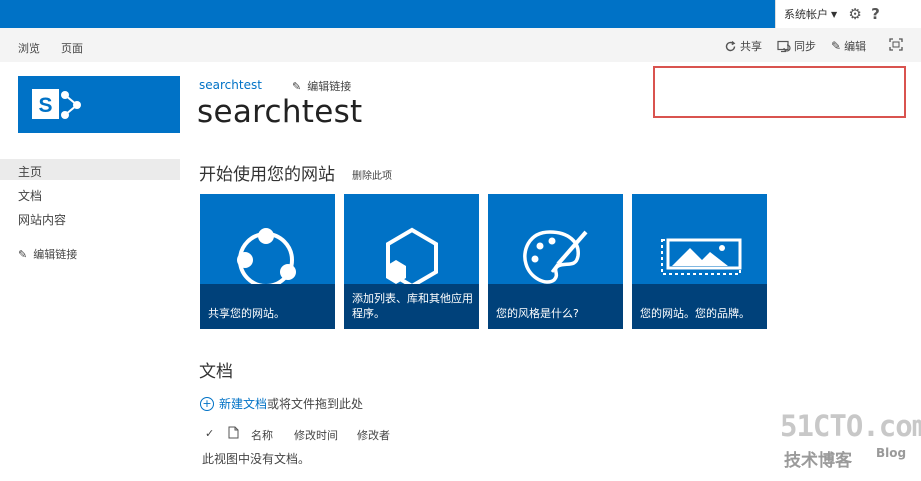 This screenshot has height=481, width=921. I want to click on getting-started-title: 开始使用您的网站, so click(267, 175).